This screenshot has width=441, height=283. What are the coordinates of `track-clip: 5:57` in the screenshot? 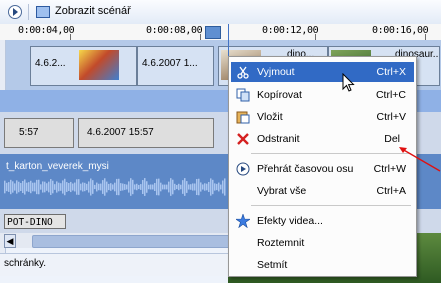 It's located at (39, 133).